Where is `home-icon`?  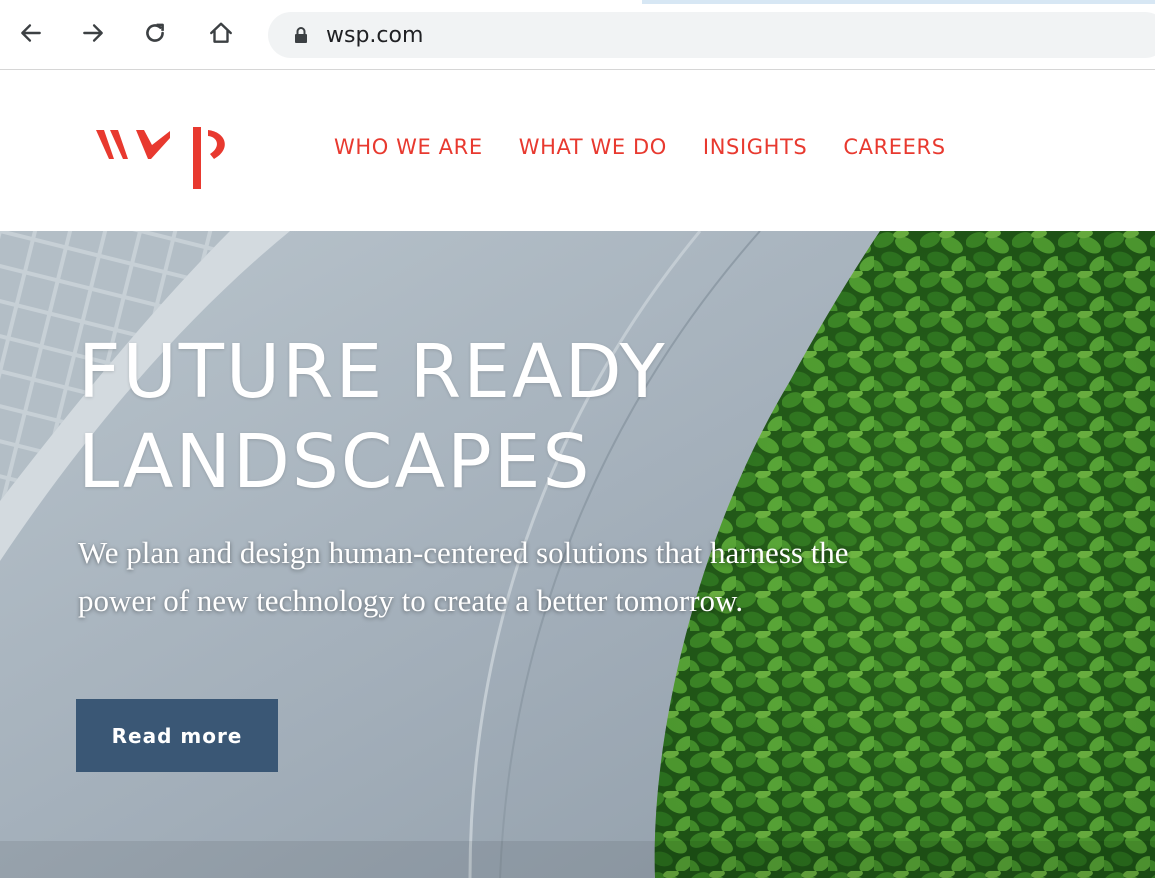
home-icon is located at coordinates (221, 32).